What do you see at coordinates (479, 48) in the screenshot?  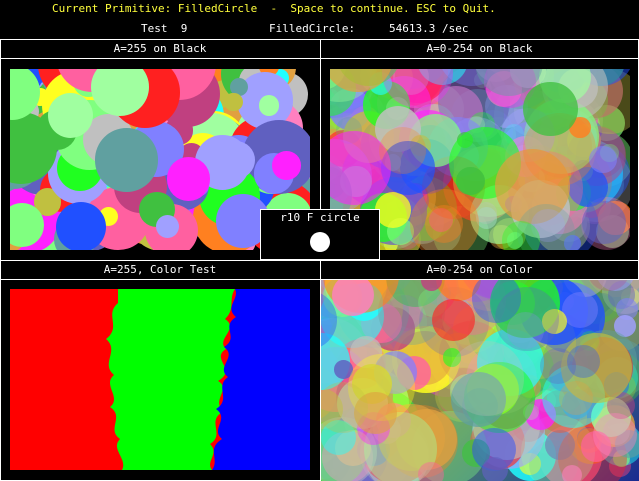 I see `panel-title-top-right: A=0-254 on Black` at bounding box center [479, 48].